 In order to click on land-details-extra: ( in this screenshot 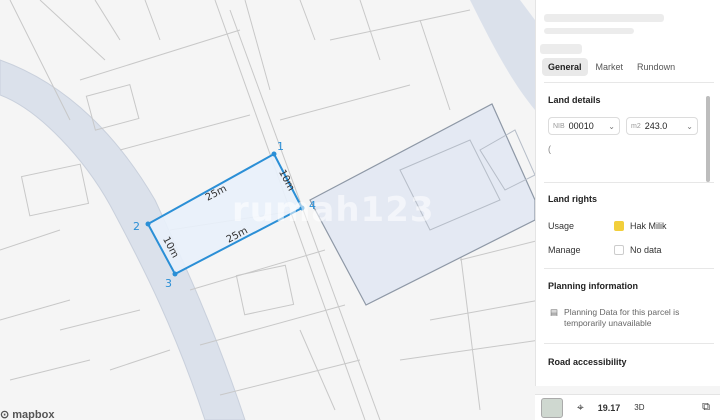, I will do `click(549, 149)`.